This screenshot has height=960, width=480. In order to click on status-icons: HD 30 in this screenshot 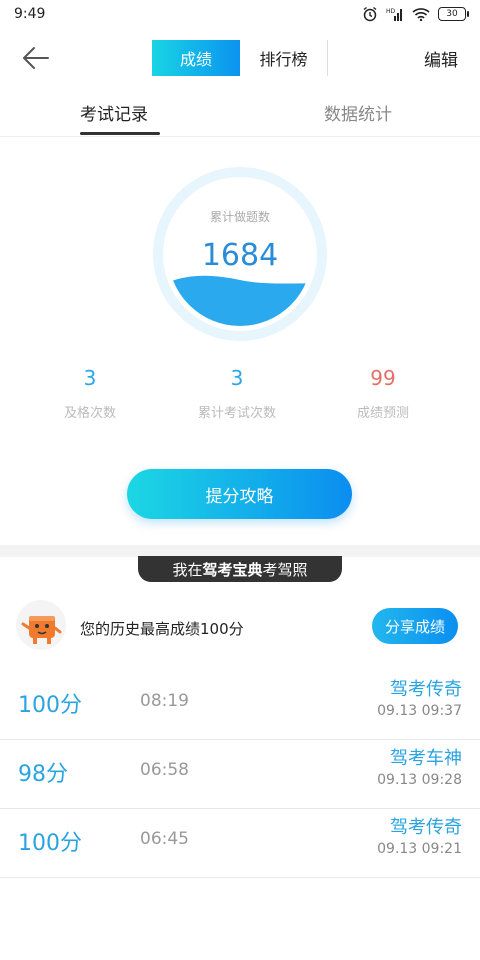, I will do `click(415, 14)`.